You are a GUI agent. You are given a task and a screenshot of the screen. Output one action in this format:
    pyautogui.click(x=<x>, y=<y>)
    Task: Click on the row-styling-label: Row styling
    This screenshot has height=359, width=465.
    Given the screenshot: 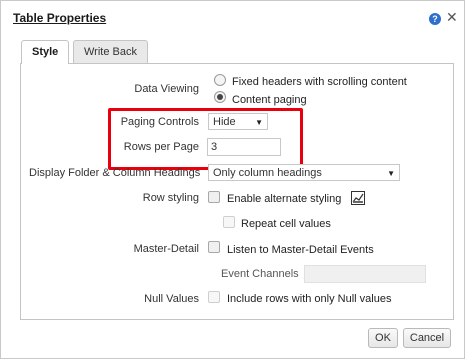 What is the action you would take?
    pyautogui.click(x=170, y=198)
    